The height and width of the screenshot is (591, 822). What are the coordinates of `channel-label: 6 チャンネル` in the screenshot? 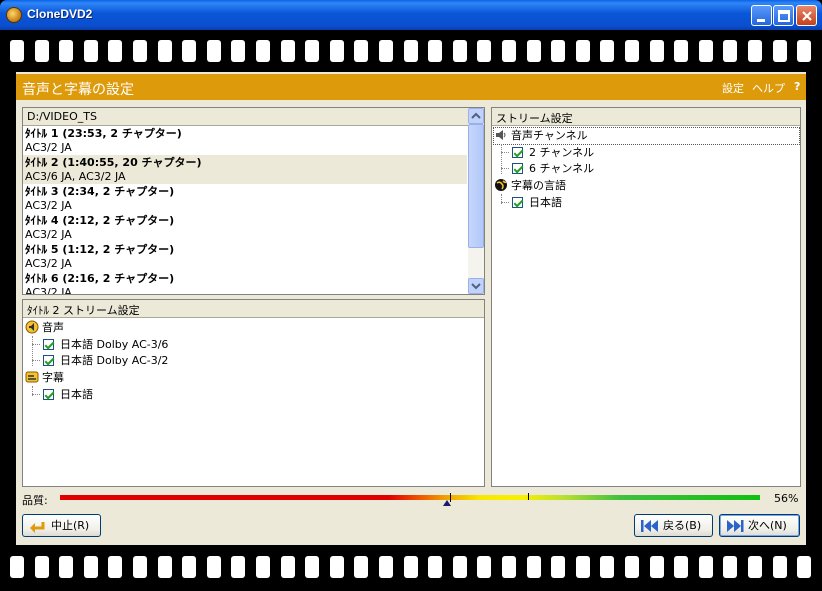 It's located at (562, 168).